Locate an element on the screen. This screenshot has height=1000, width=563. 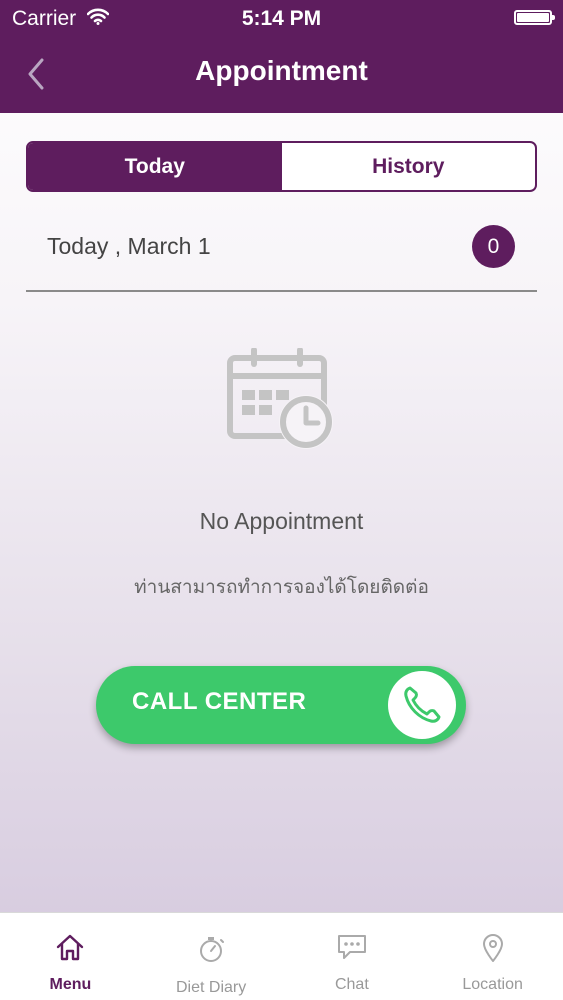
tab-location: Location is located at coordinates (492, 956).